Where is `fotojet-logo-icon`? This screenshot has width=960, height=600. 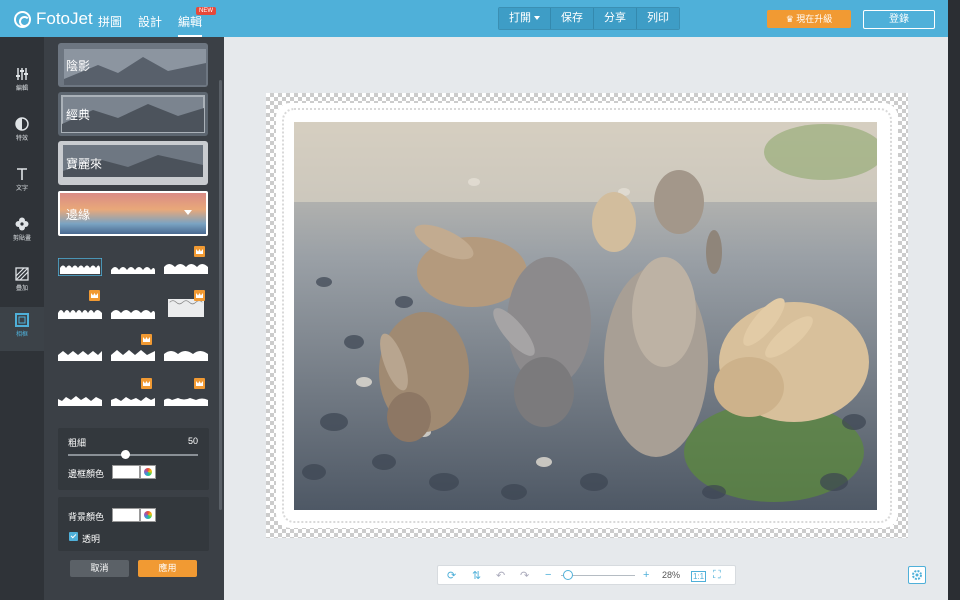
fotojet-logo-icon is located at coordinates (22, 19).